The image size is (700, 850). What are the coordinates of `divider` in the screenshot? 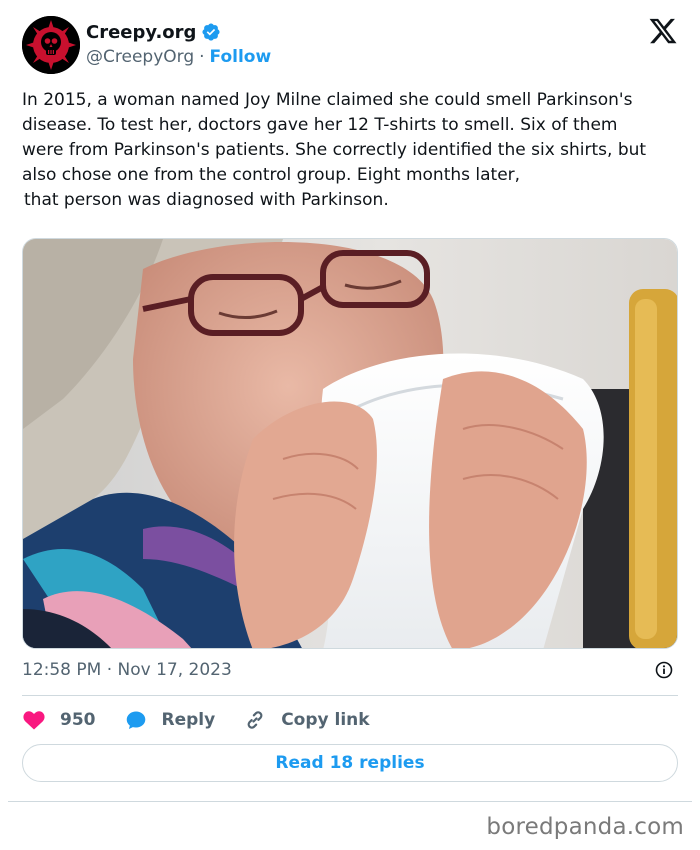 It's located at (350, 695).